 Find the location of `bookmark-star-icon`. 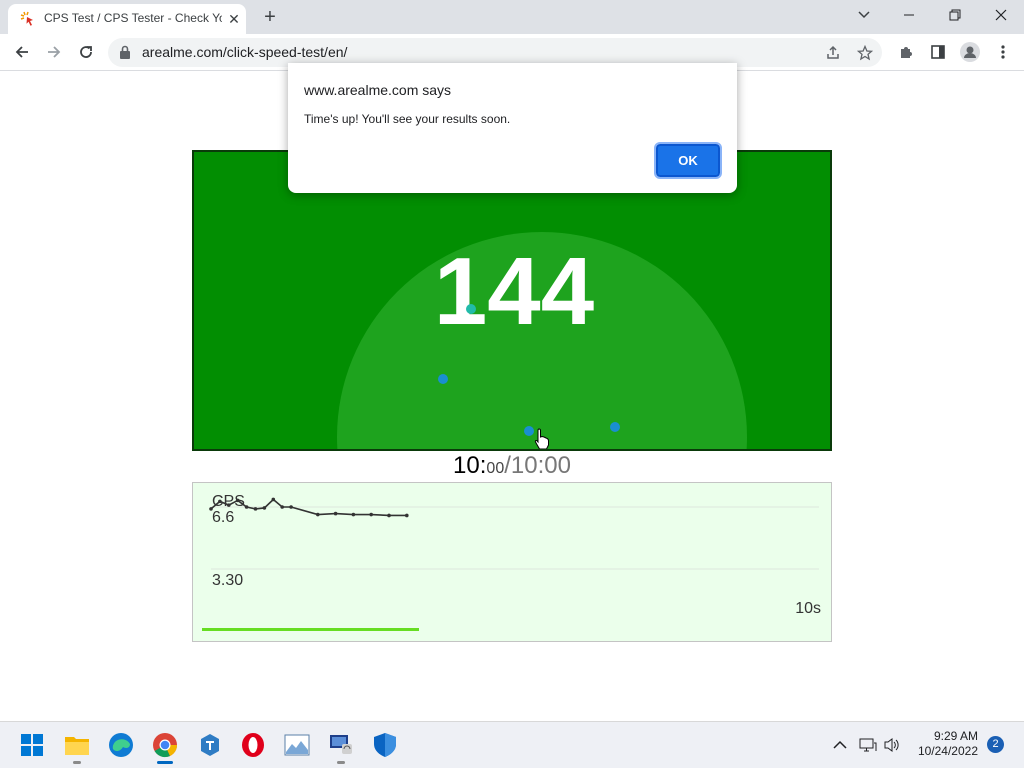

bookmark-star-icon is located at coordinates (865, 53).